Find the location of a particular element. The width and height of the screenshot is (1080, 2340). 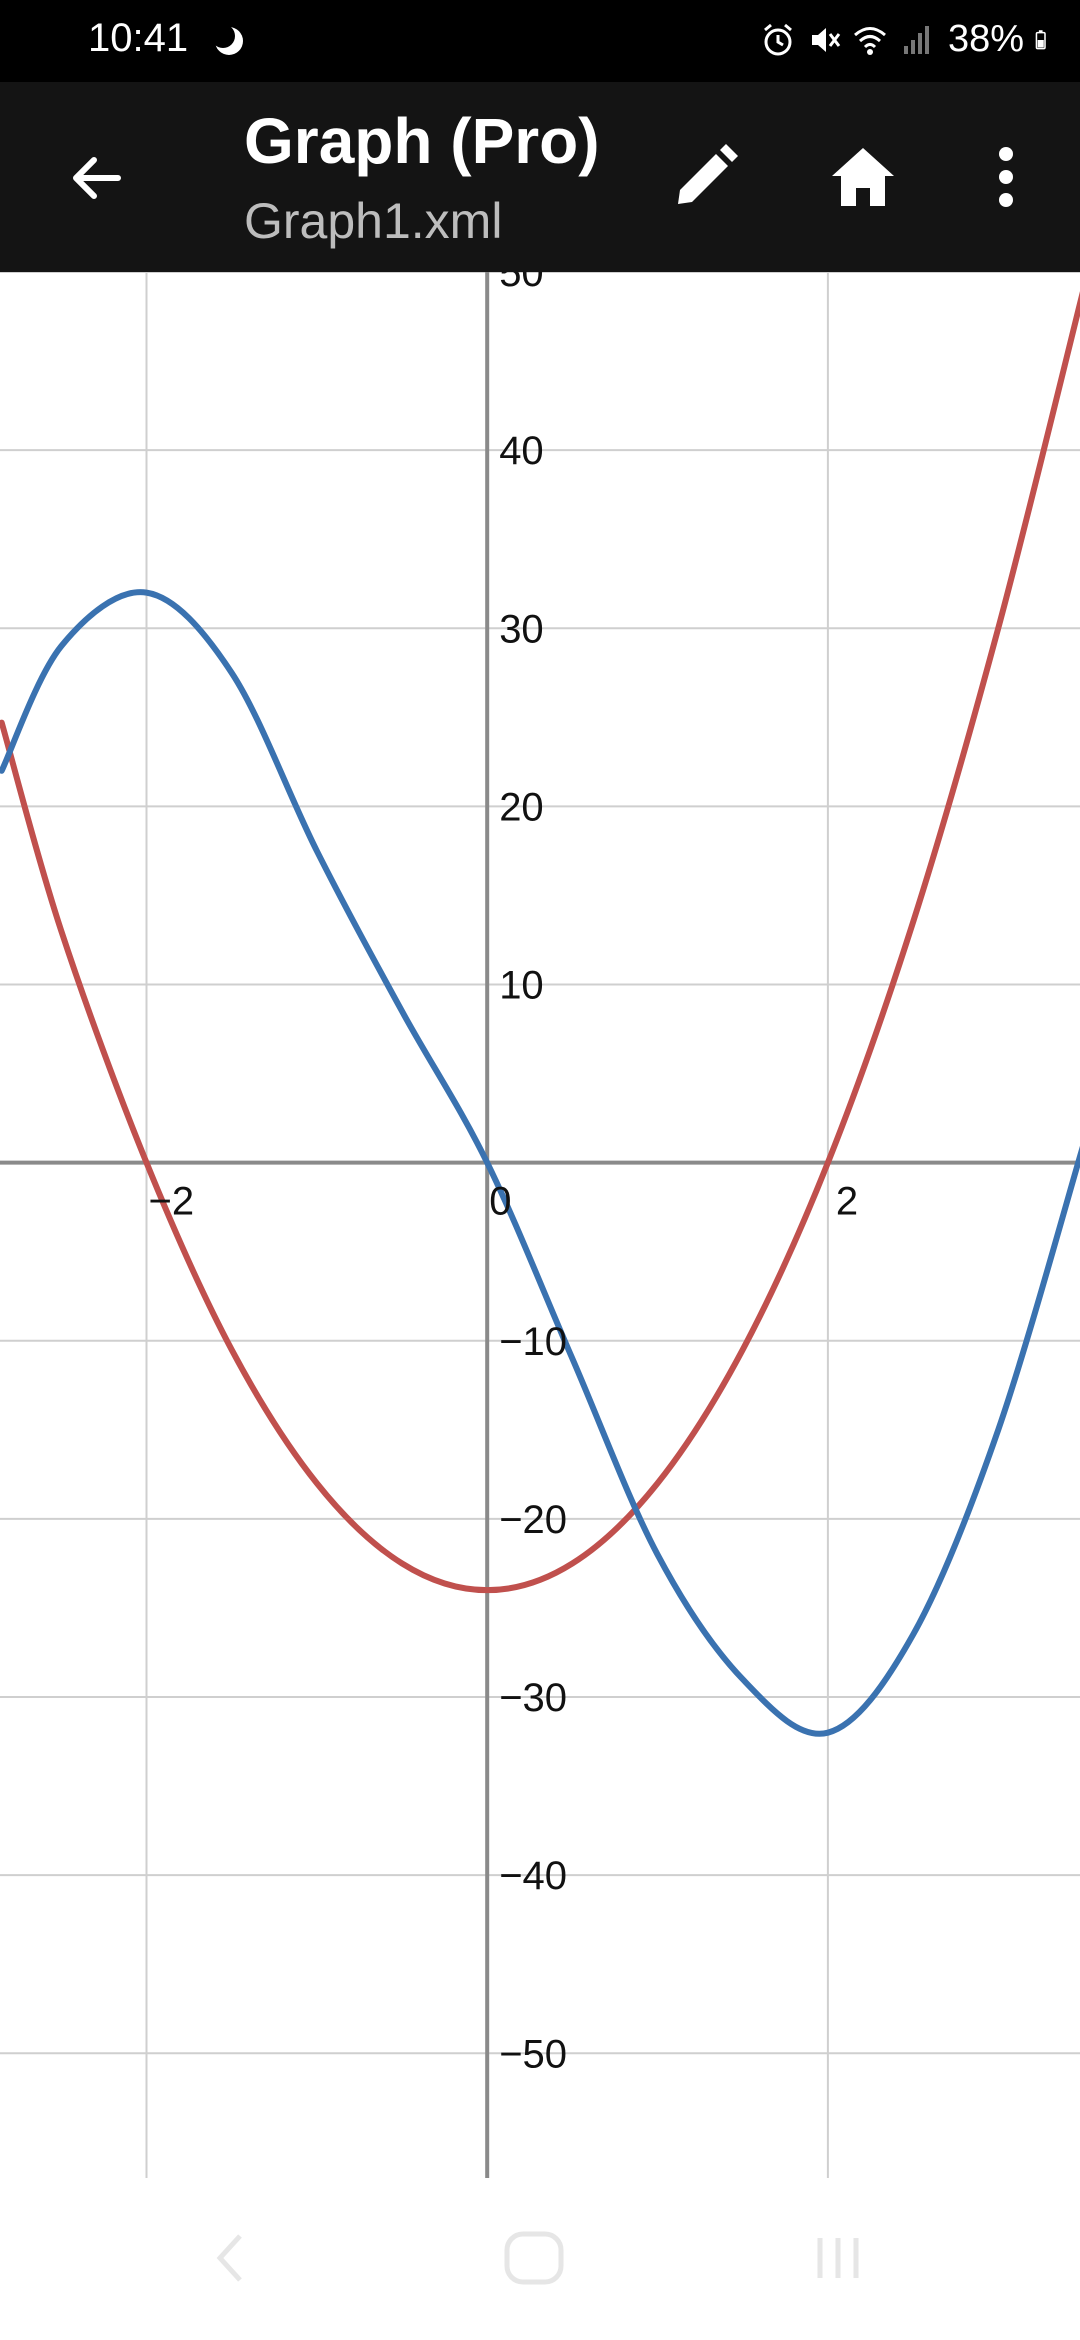

y-tick-label: 50 is located at coordinates (521, 283).